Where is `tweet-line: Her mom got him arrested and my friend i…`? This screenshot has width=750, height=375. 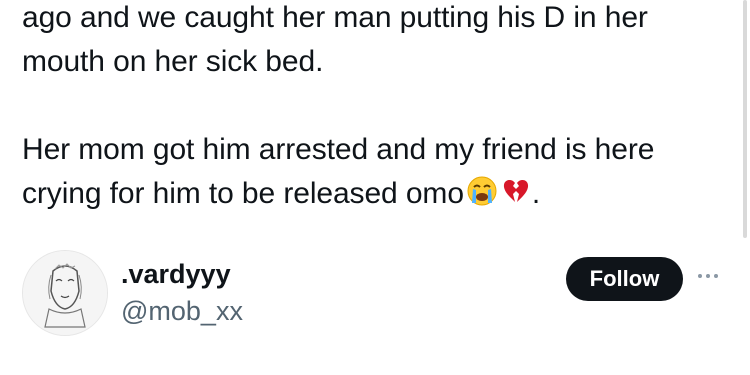
tweet-line: Her mom got him arrested and my friend i… is located at coordinates (338, 149).